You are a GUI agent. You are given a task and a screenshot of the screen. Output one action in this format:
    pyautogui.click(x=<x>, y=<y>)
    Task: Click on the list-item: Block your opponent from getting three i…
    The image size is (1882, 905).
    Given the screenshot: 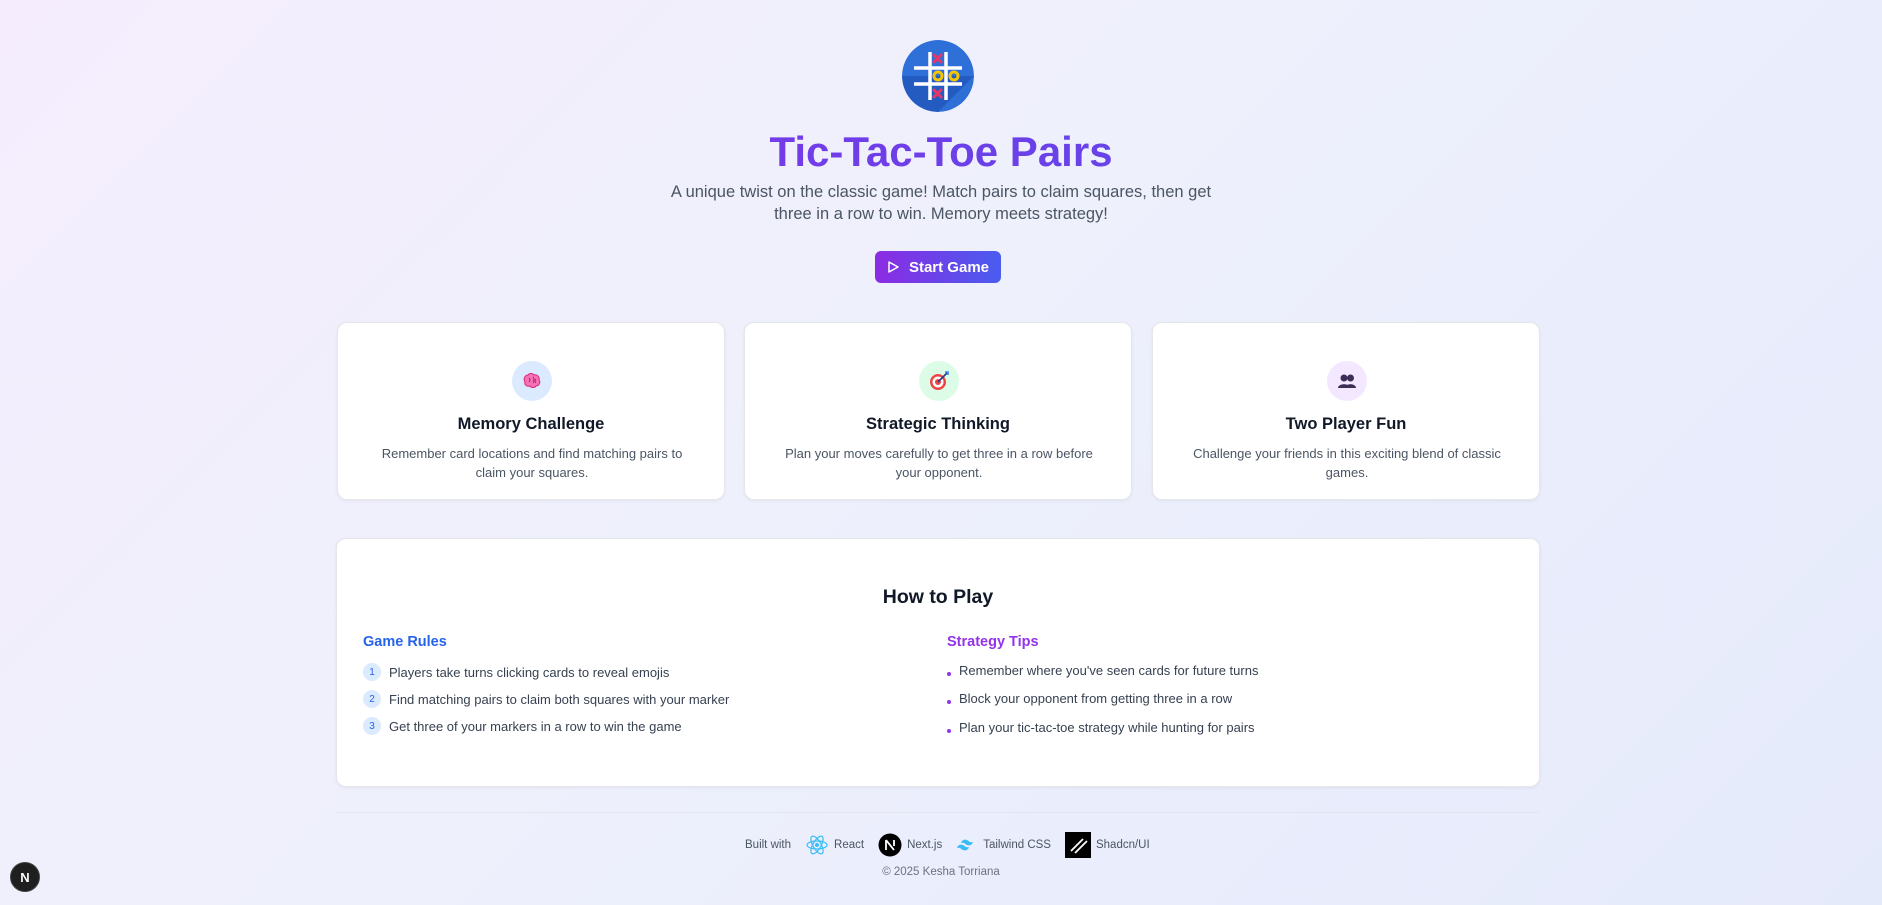 What is the action you would take?
    pyautogui.click(x=1089, y=698)
    